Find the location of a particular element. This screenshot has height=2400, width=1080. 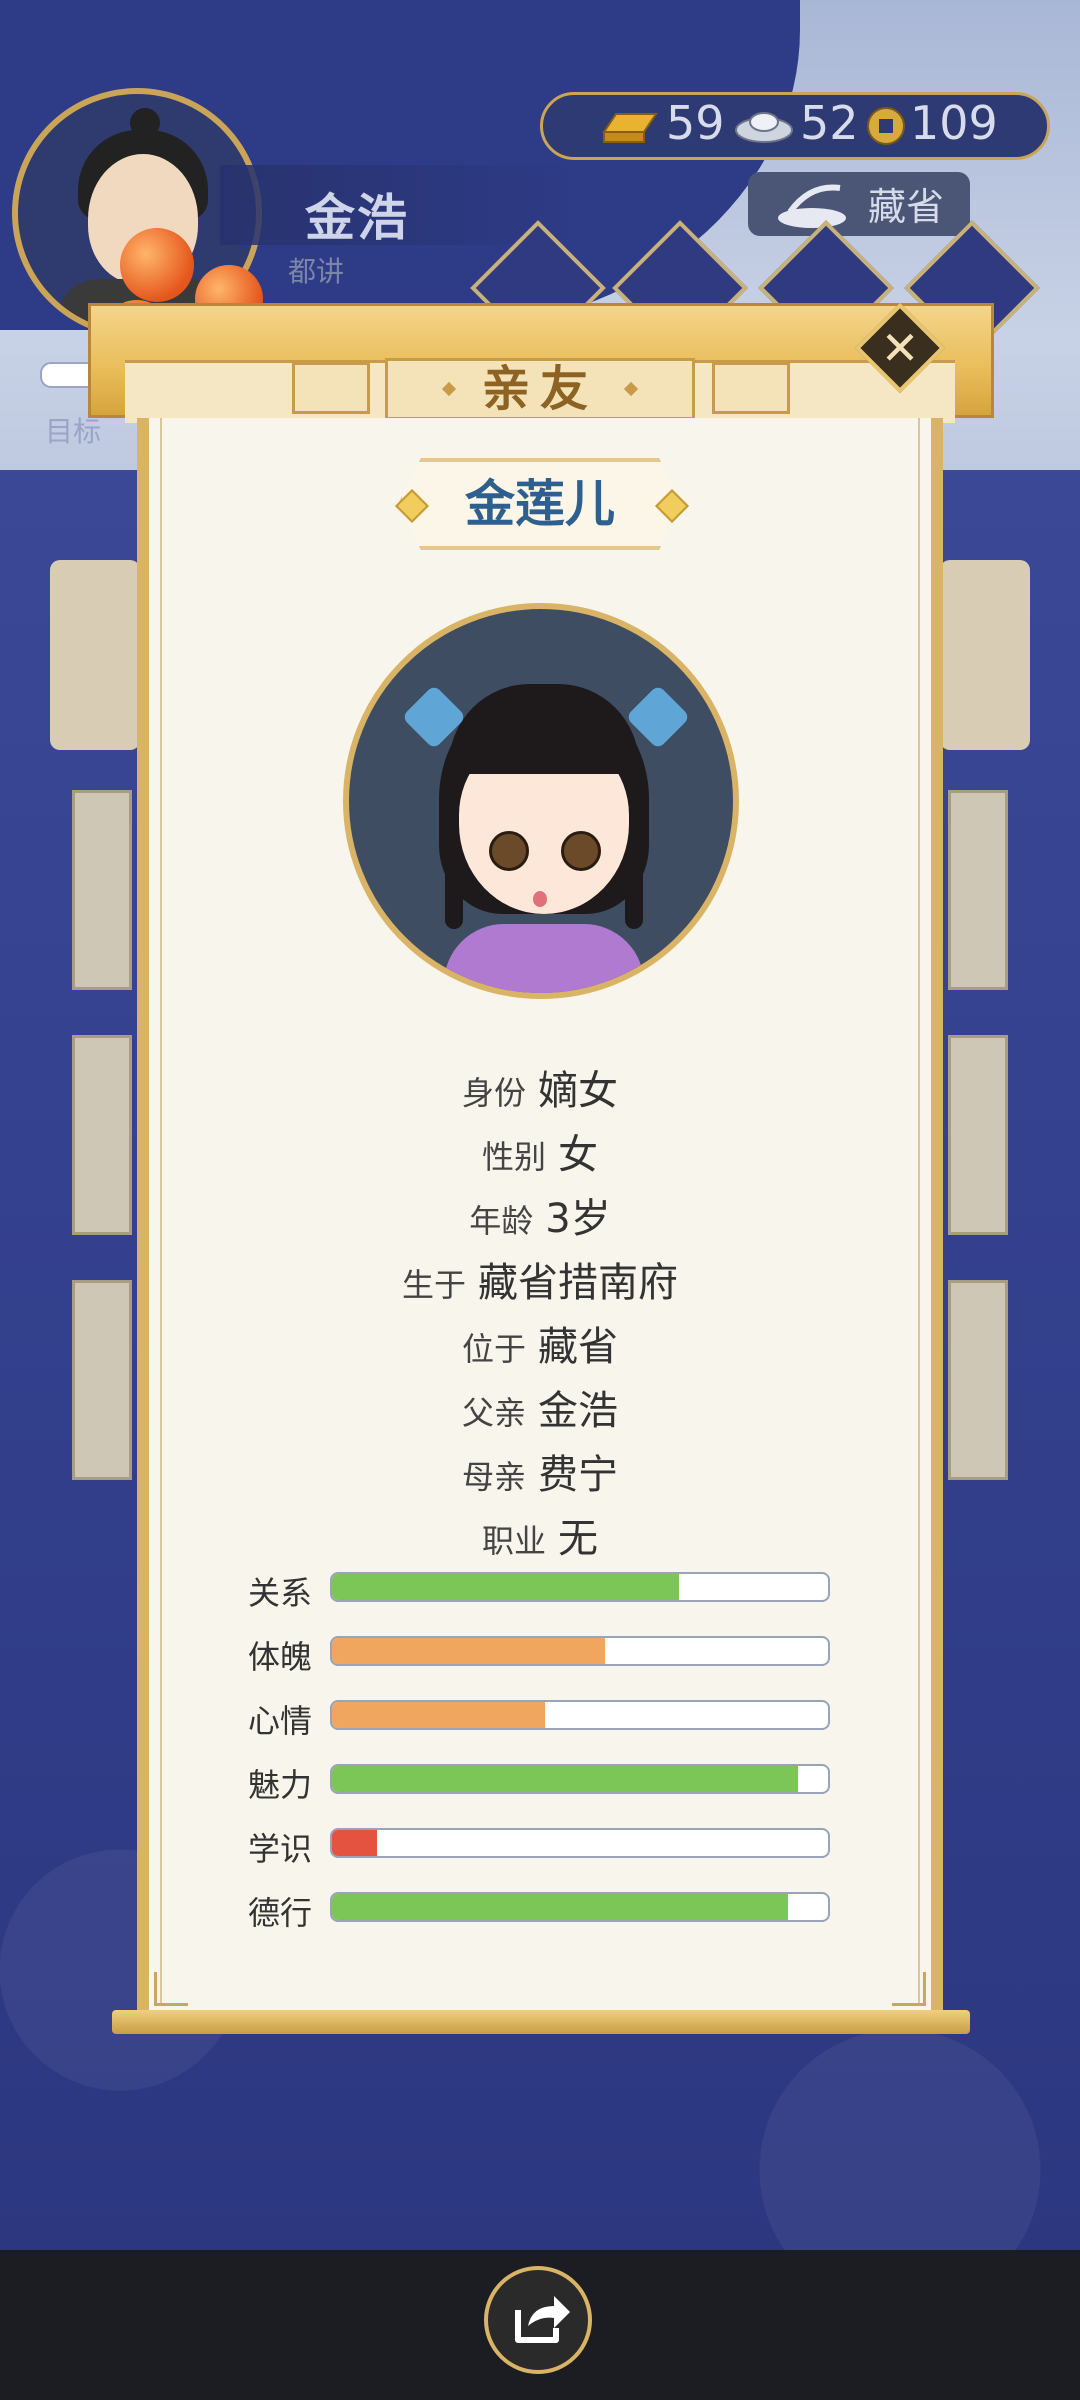

close-icon: ✕ is located at coordinates (900, 348).